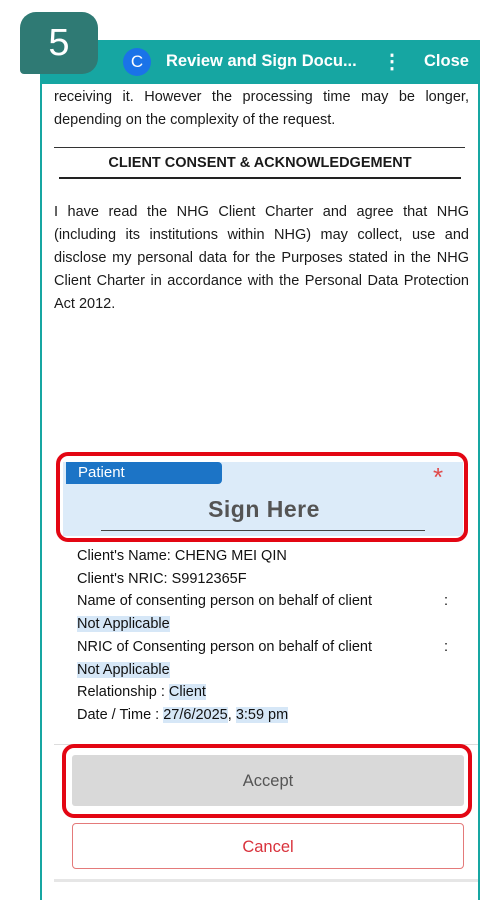 This screenshot has height=900, width=500. Describe the element at coordinates (137, 62) in the screenshot. I see `app-c-icon: C` at that location.